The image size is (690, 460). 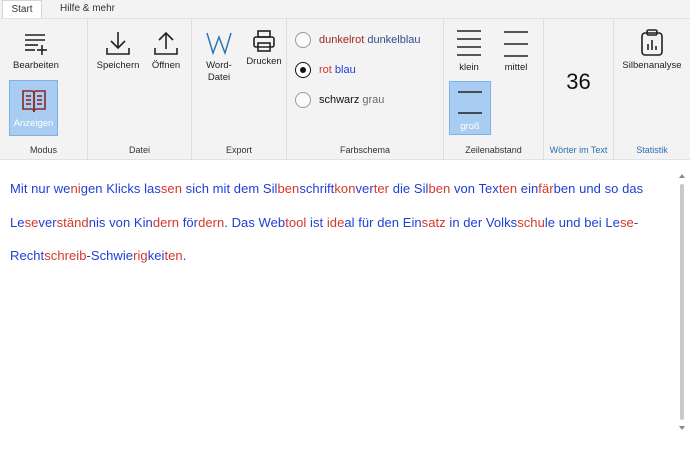 I want to click on vertical-scrollbar, so click(x=682, y=301).